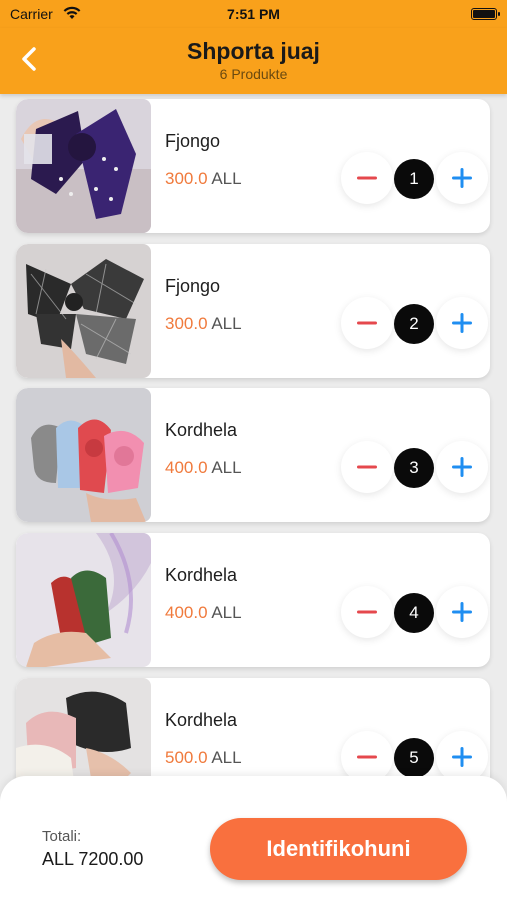 The width and height of the screenshot is (507, 900). What do you see at coordinates (93, 859) in the screenshot?
I see `total-value: ALL 7200.00` at bounding box center [93, 859].